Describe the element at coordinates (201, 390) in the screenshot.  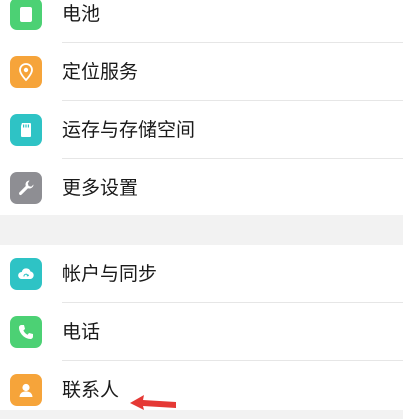
I see `settings-item-contacts: 联系人` at that location.